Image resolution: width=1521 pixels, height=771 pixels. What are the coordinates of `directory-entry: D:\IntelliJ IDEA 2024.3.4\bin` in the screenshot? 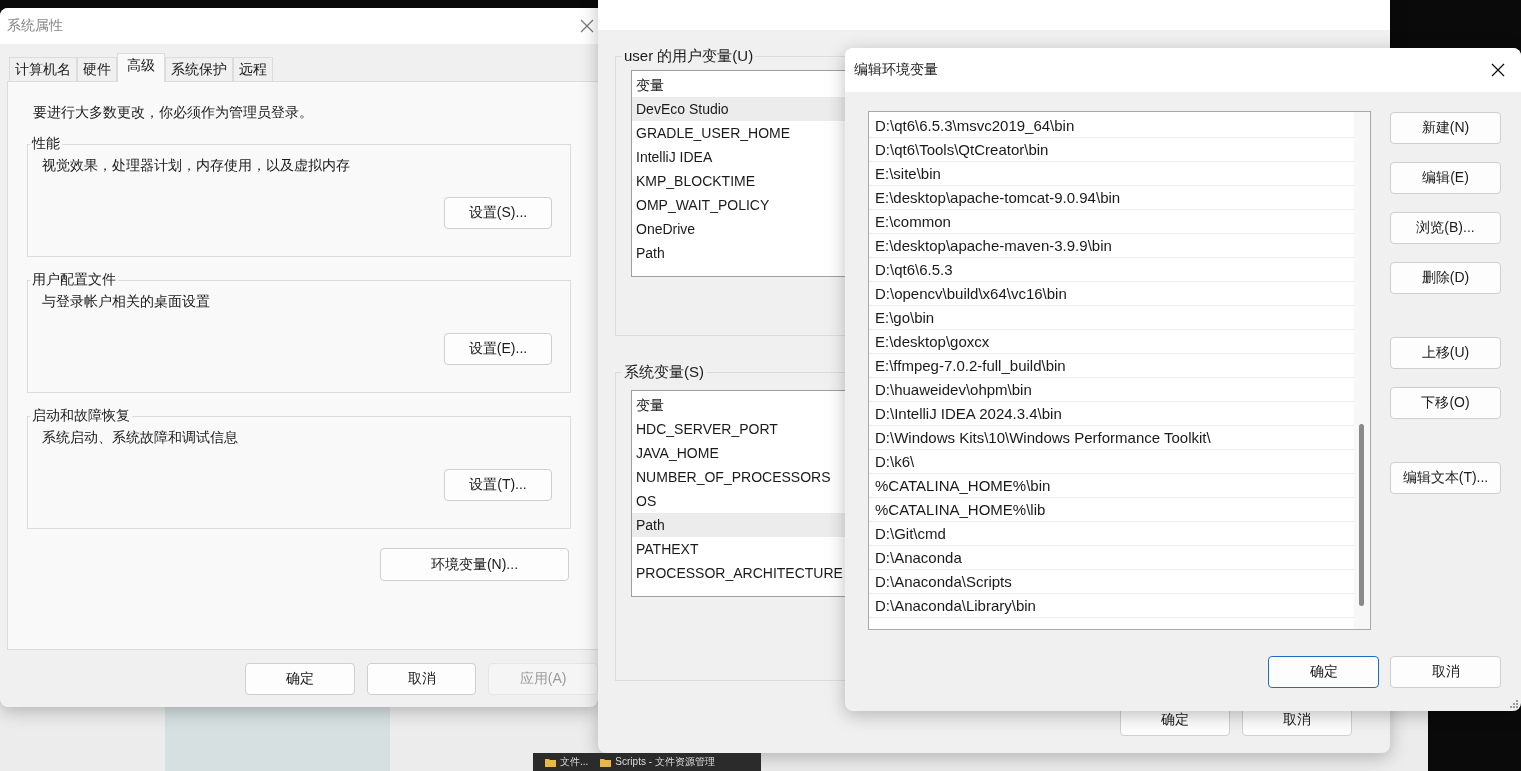 It's located at (1111, 414).